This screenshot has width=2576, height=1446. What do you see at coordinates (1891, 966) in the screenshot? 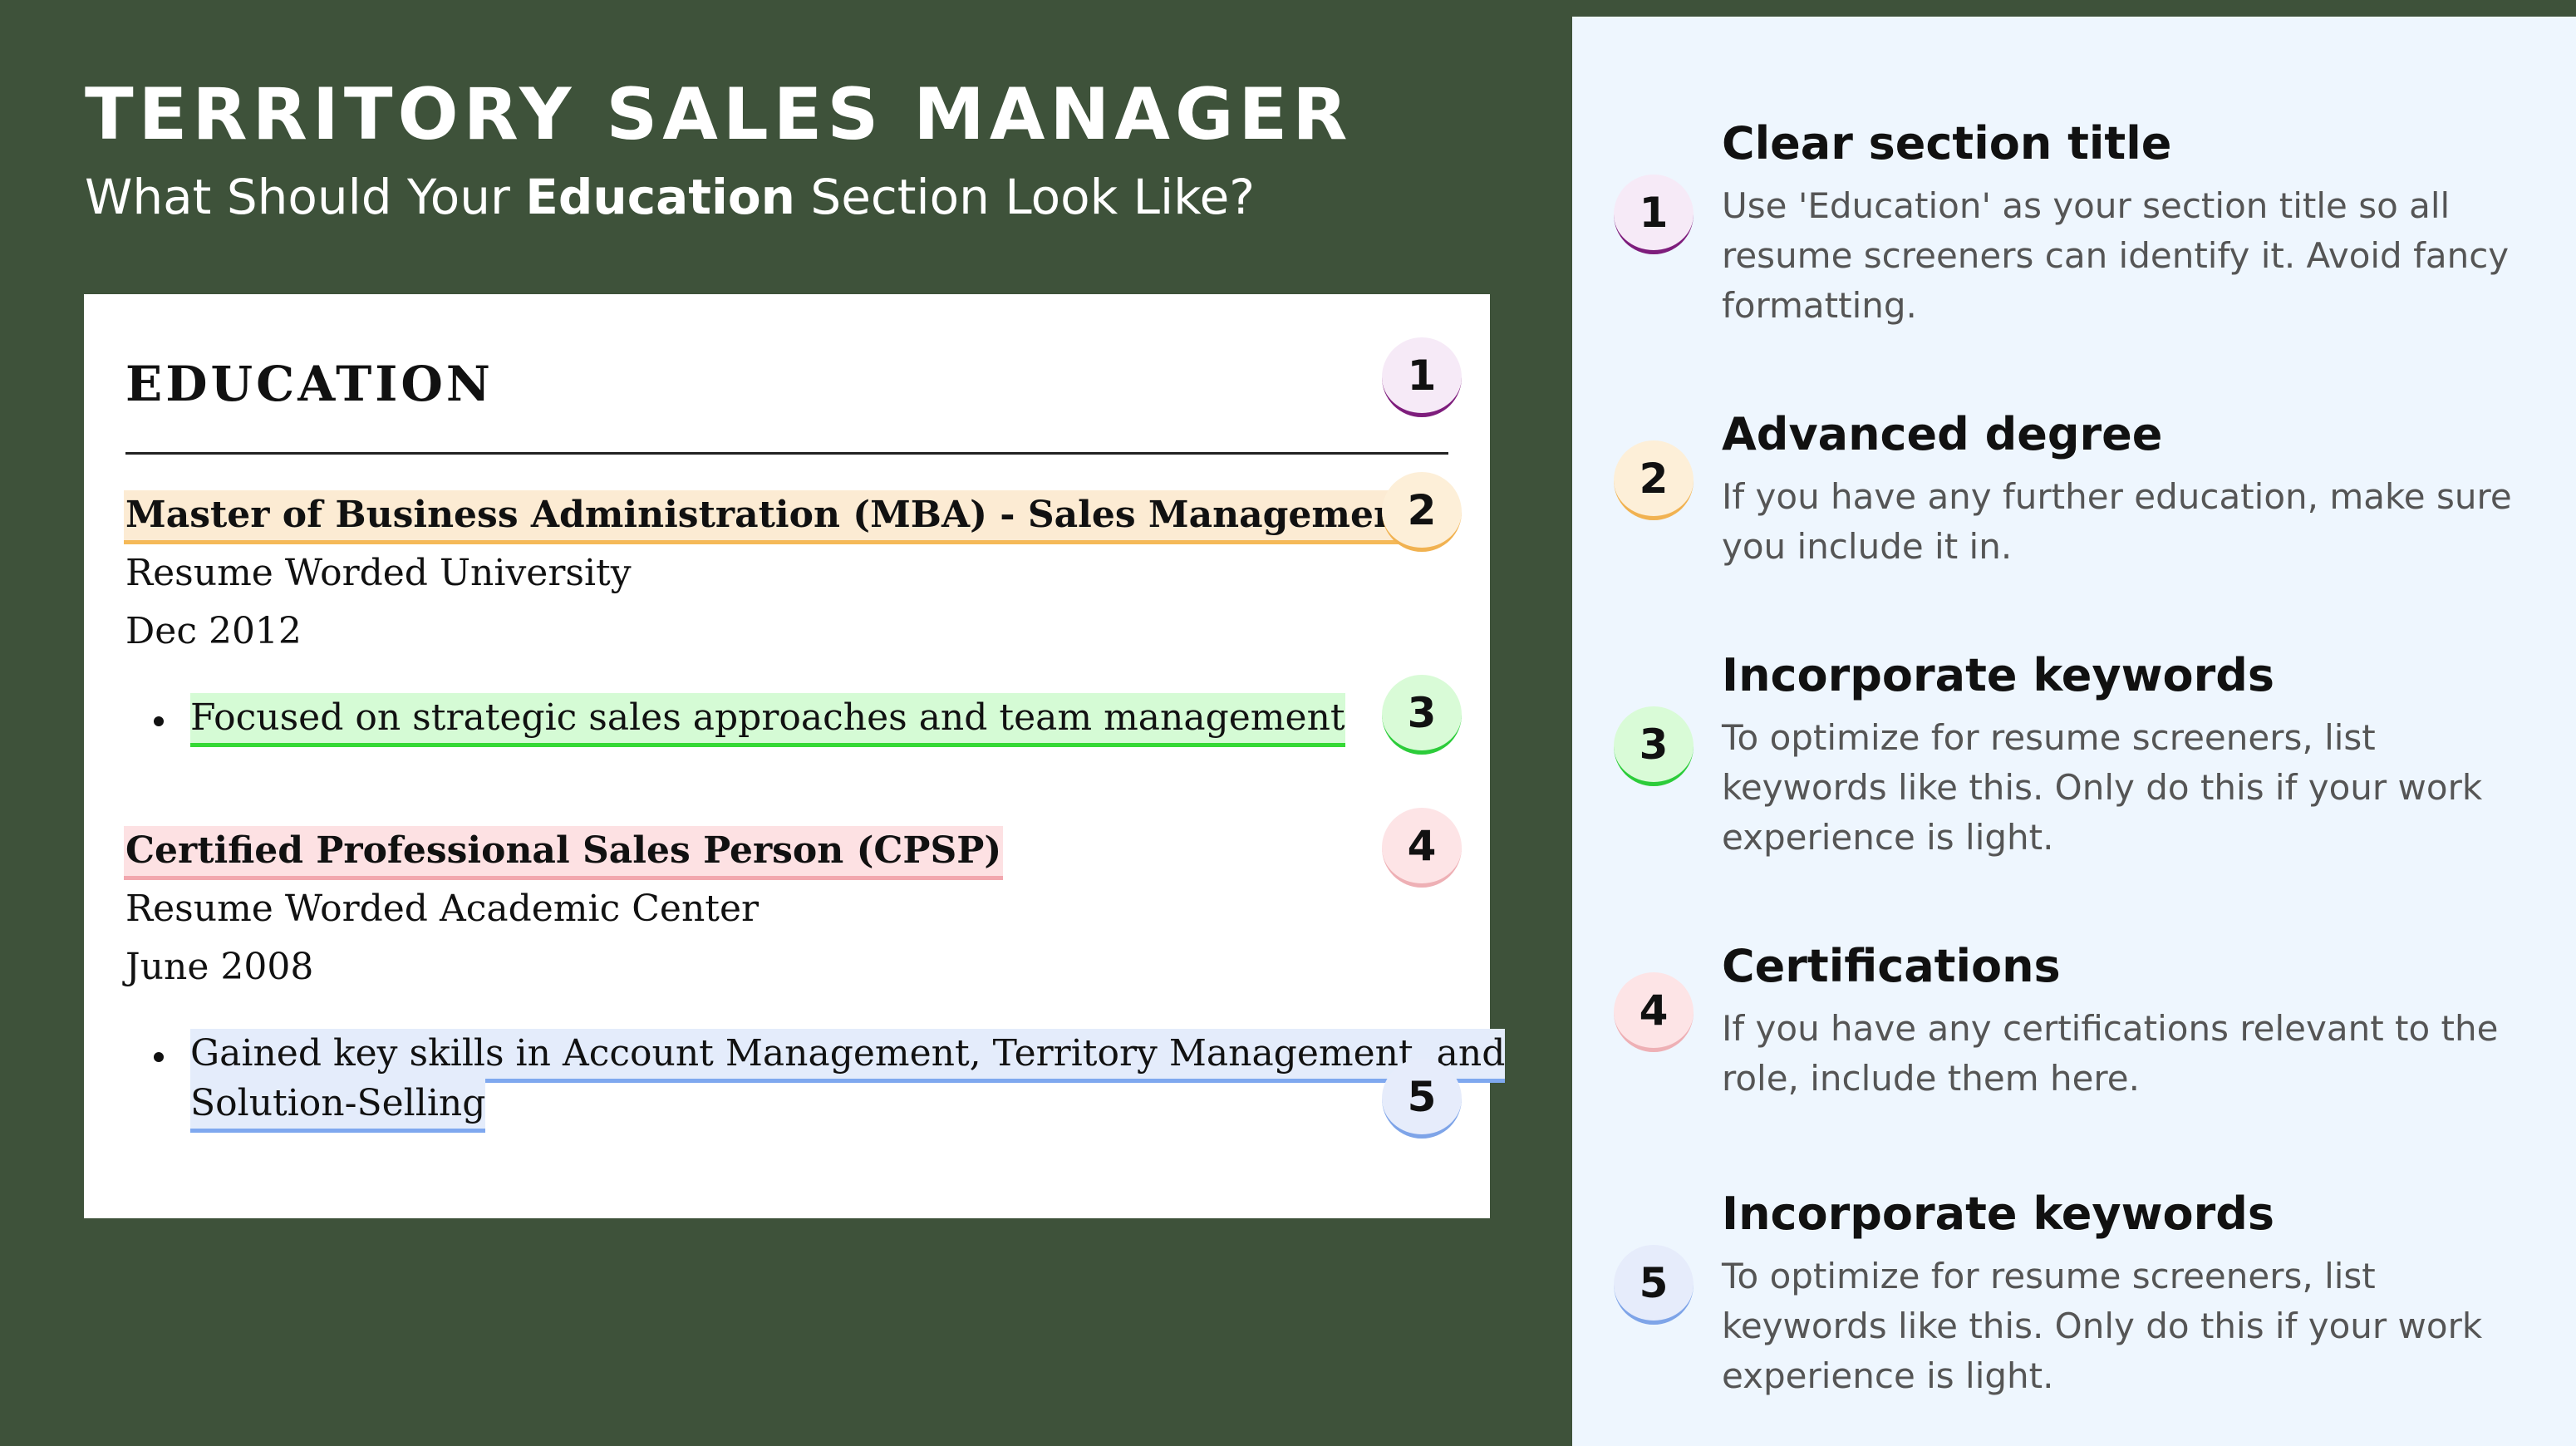
I see `tip-title: Certifications` at bounding box center [1891, 966].